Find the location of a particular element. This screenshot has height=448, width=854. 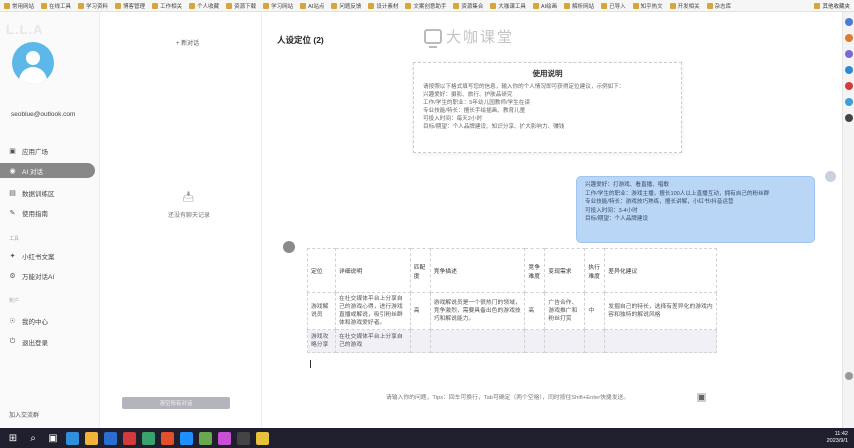

bookmark-item: 知乎热文 is located at coordinates (647, 6).